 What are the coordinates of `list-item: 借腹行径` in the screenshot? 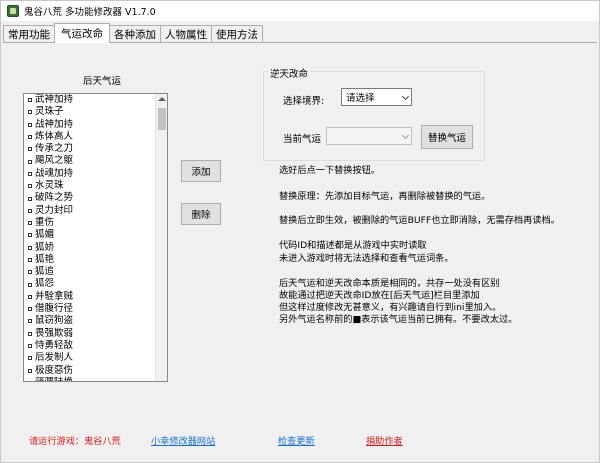 It's located at (95, 309).